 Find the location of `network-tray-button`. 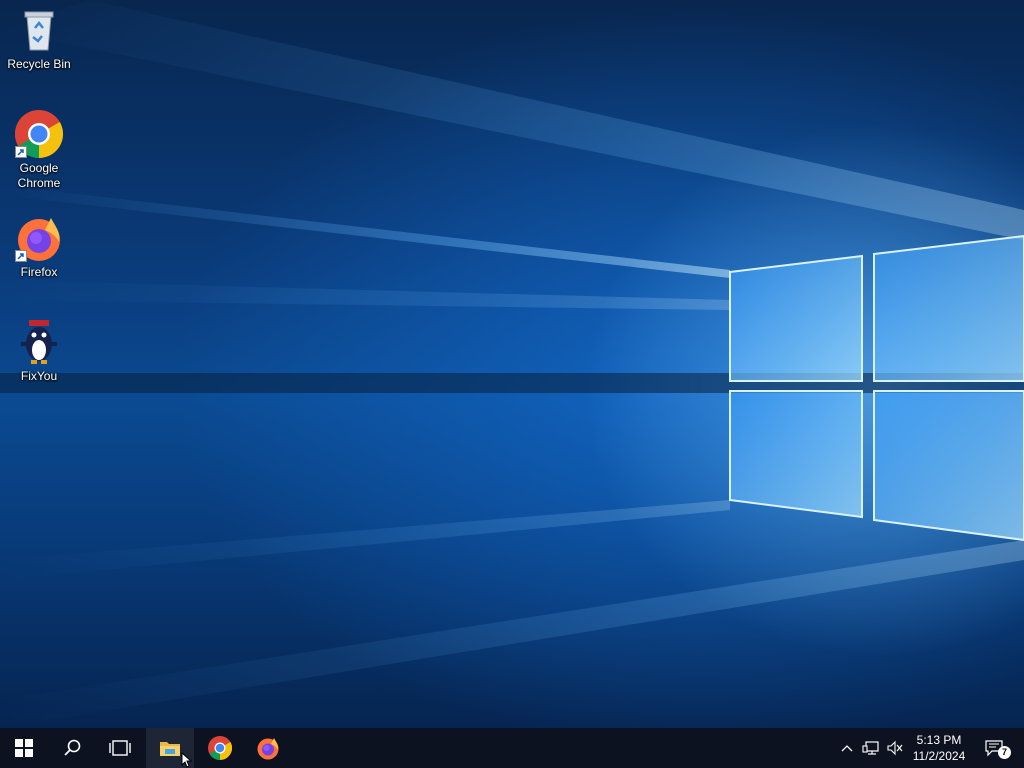

network-tray-button is located at coordinates (871, 748).